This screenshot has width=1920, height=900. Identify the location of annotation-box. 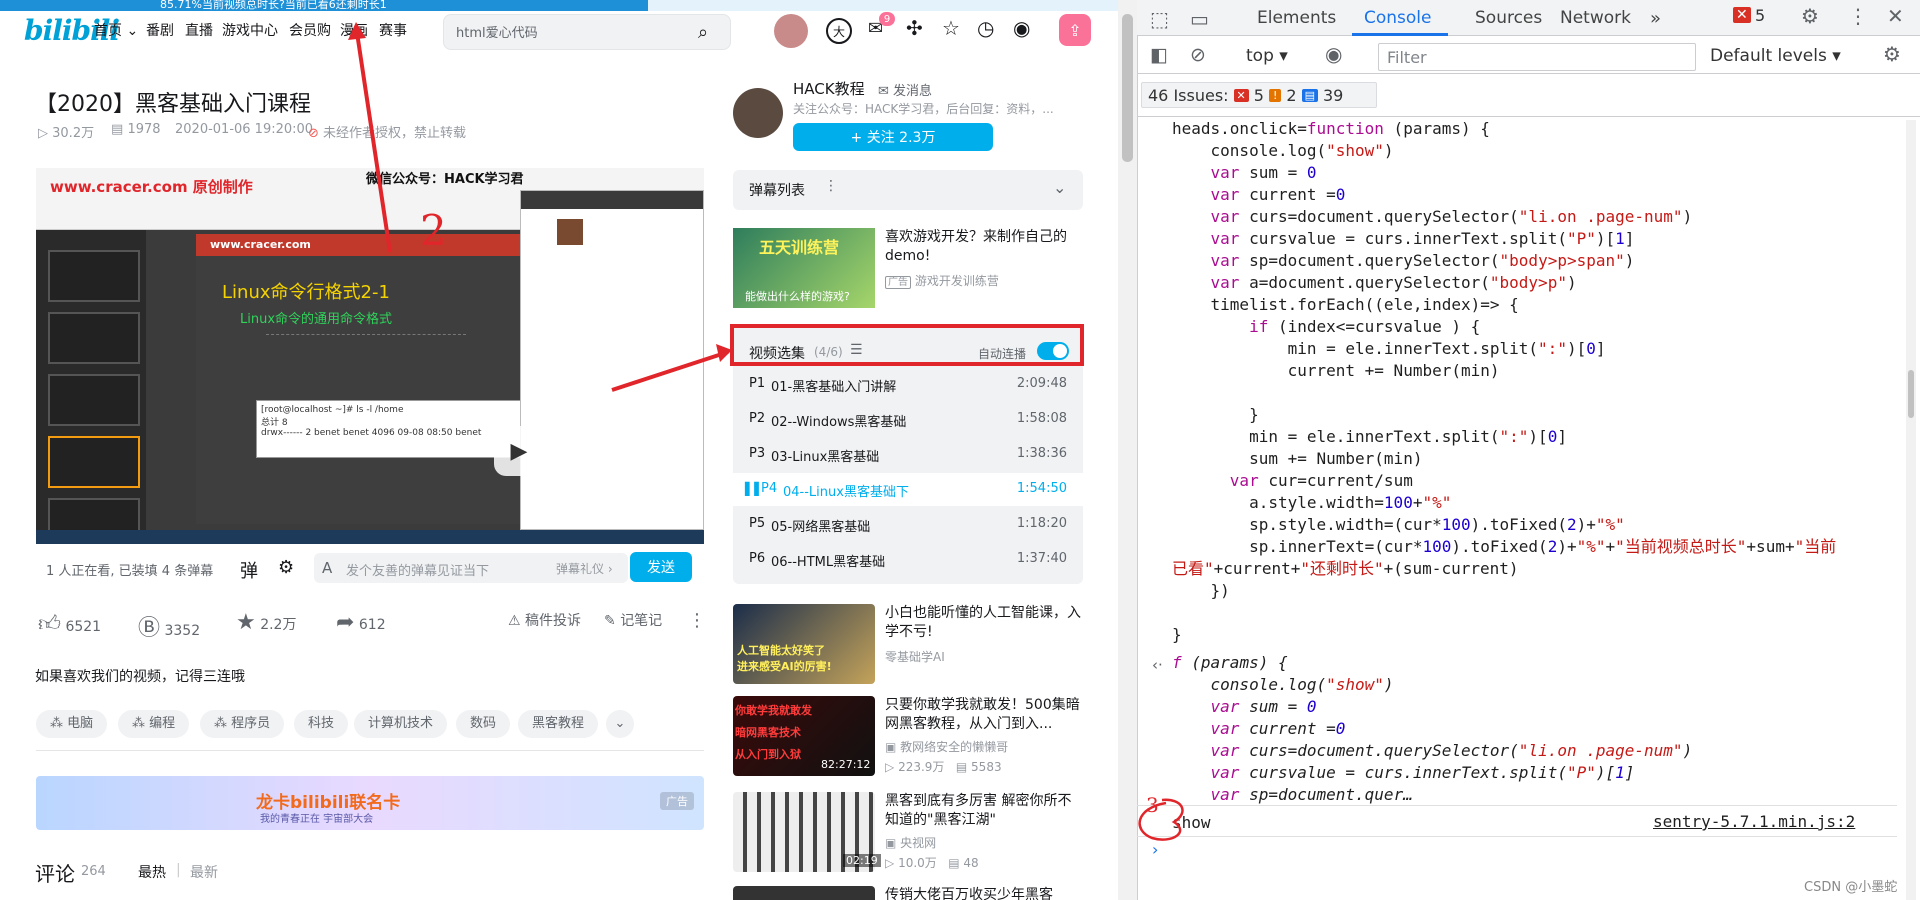
(907, 345).